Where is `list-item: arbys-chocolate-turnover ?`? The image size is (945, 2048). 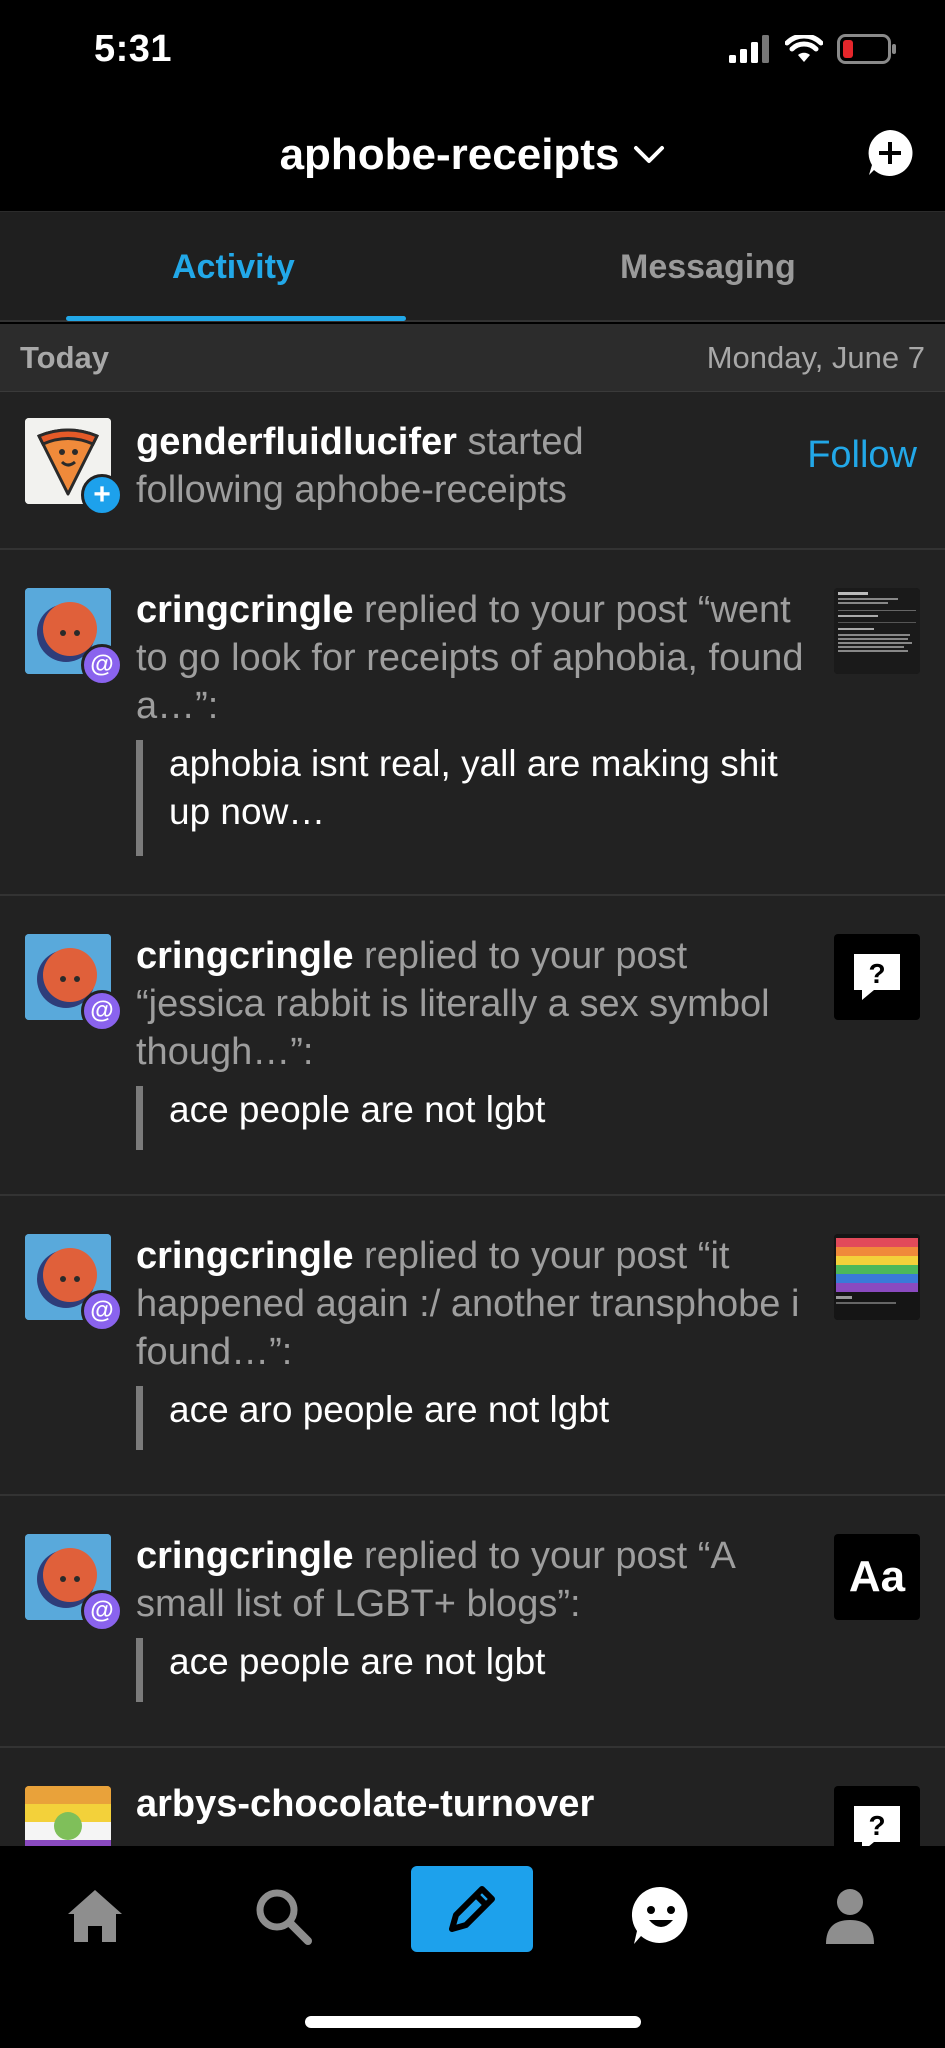
list-item: arbys-chocolate-turnover ? is located at coordinates (472, 1797).